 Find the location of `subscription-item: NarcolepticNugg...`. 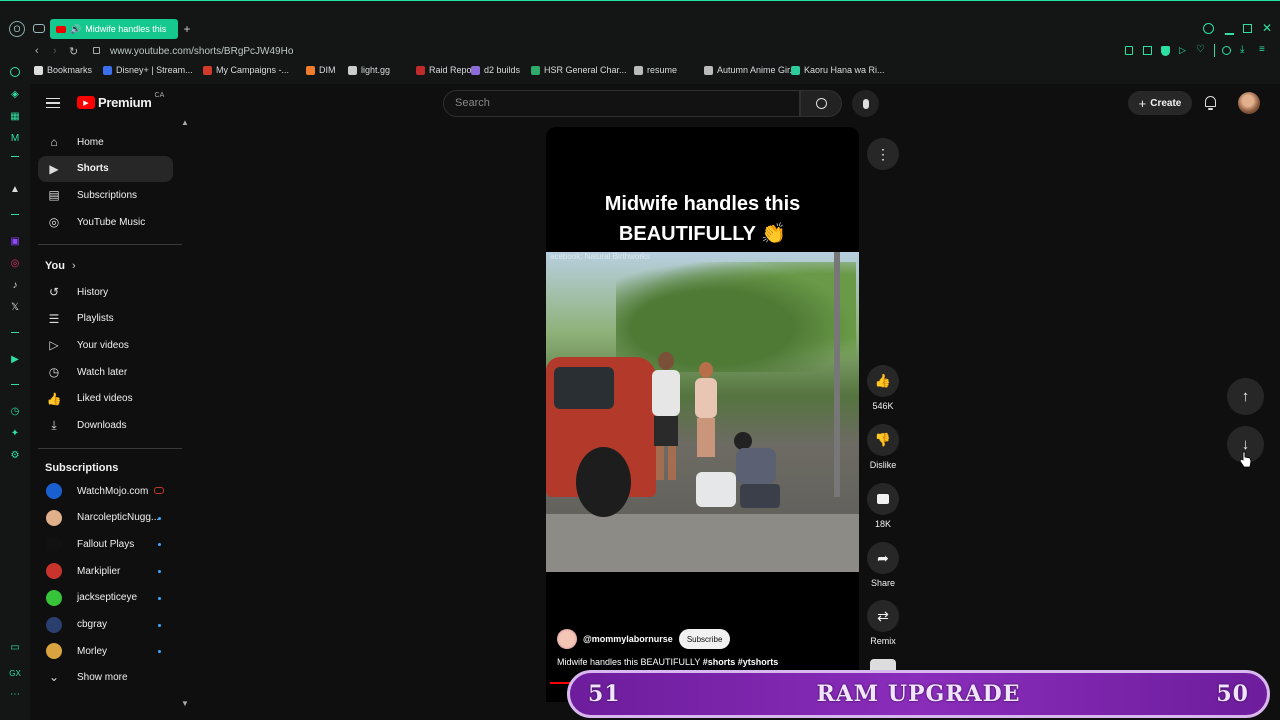

subscription-item: NarcolepticNugg... is located at coordinates (105, 518).